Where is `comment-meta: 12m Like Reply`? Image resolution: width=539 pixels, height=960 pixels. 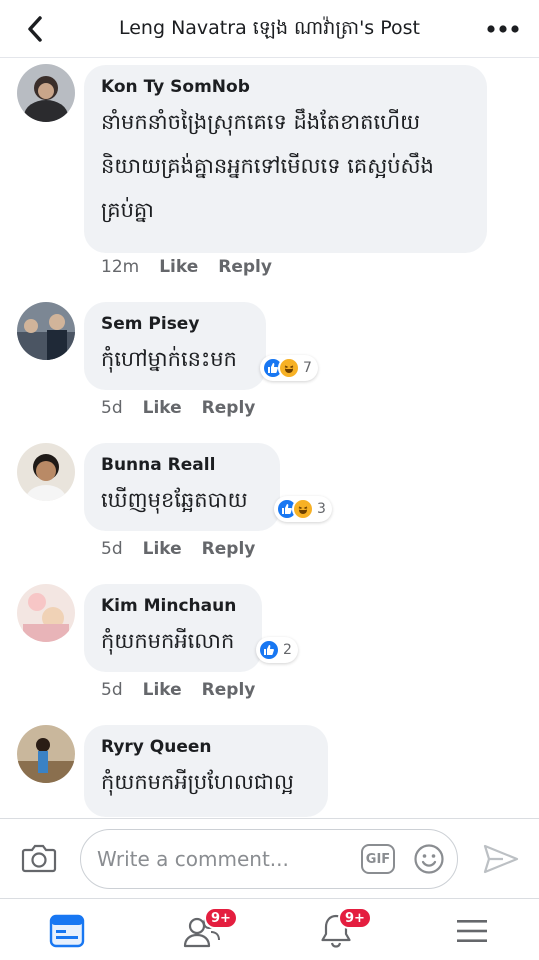
comment-meta: 12m Like Reply is located at coordinates (186, 267).